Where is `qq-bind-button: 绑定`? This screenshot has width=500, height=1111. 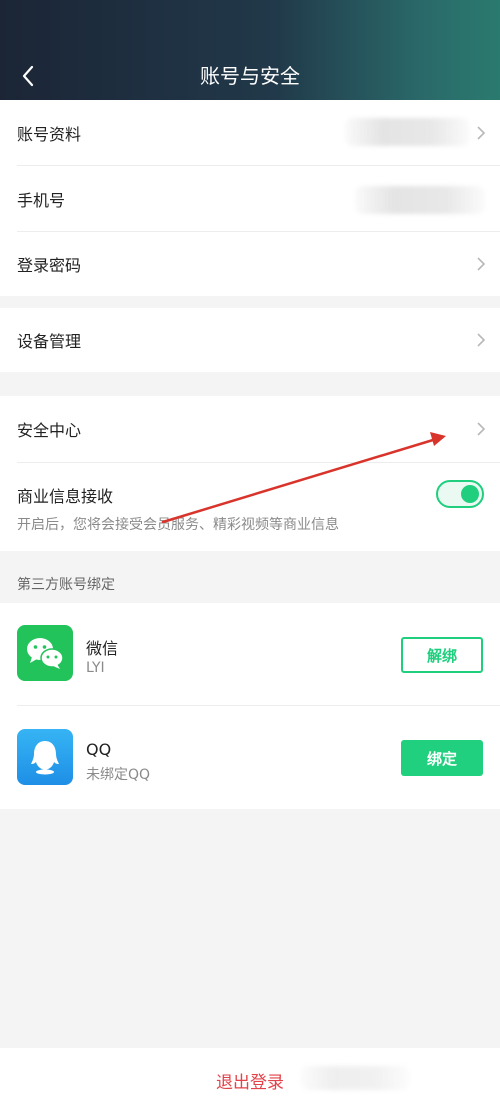
qq-bind-button: 绑定 is located at coordinates (442, 758).